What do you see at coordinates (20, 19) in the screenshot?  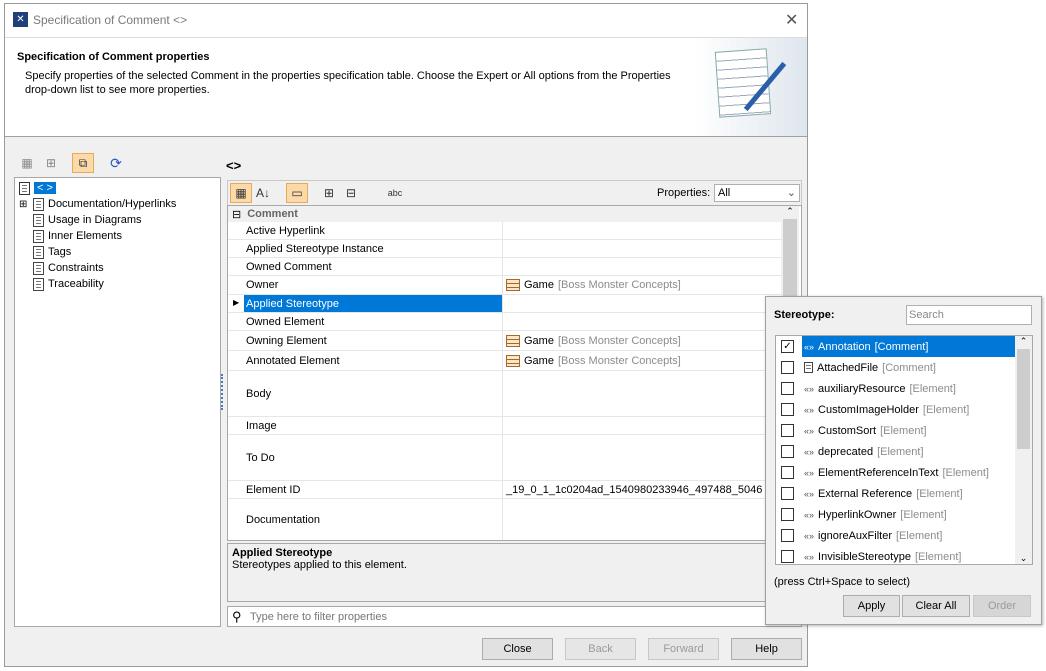 I see `app-icon: ✕` at bounding box center [20, 19].